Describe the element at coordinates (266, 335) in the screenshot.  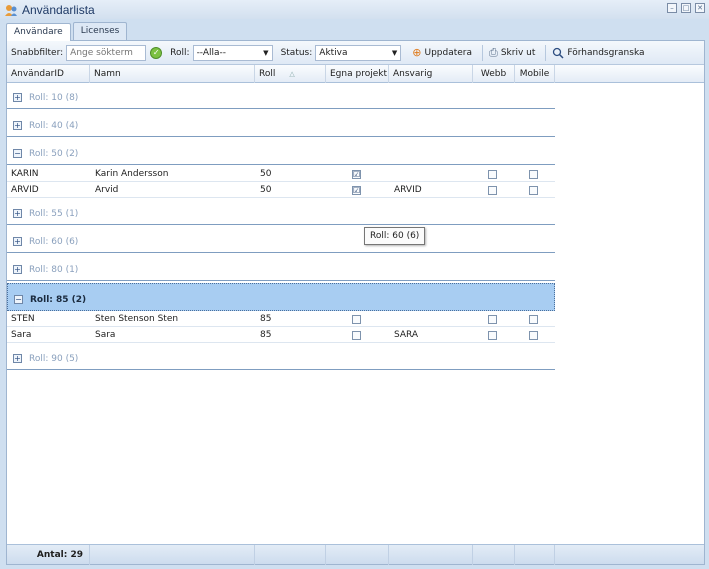
I see `cell-role: 85` at that location.